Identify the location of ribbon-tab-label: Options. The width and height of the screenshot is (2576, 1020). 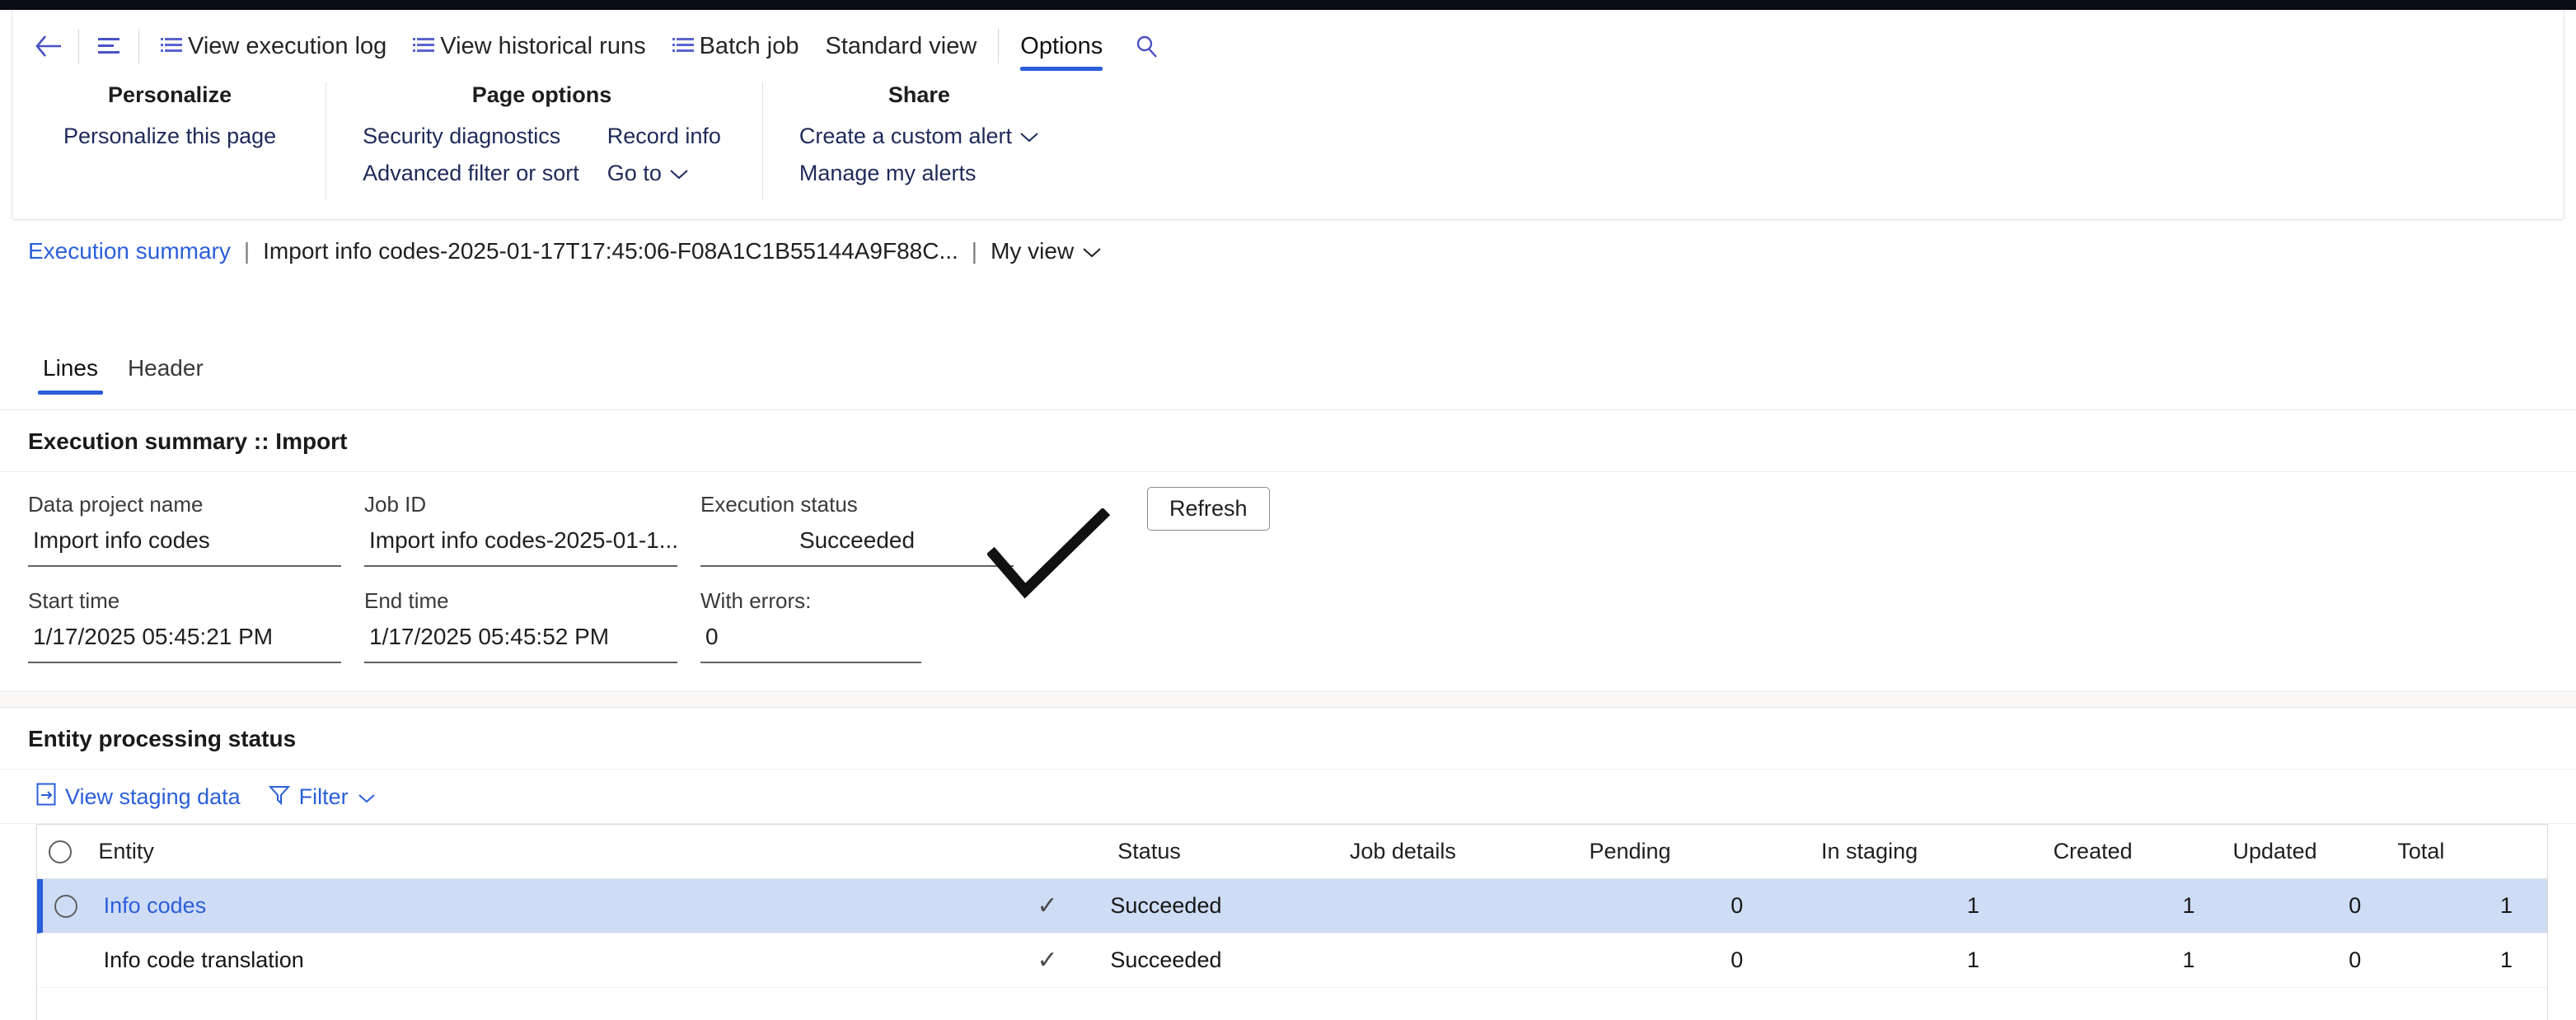
(1061, 45).